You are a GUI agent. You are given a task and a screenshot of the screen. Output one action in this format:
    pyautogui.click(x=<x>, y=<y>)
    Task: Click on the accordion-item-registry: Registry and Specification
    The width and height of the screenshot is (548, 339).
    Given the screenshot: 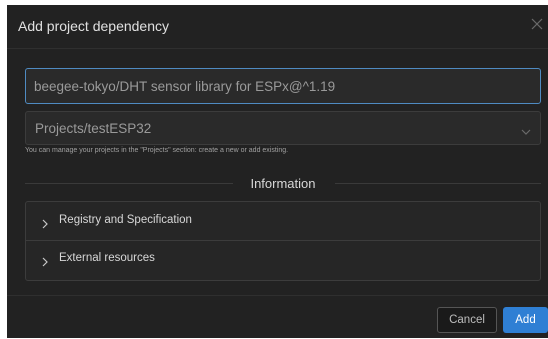 What is the action you would take?
    pyautogui.click(x=283, y=221)
    